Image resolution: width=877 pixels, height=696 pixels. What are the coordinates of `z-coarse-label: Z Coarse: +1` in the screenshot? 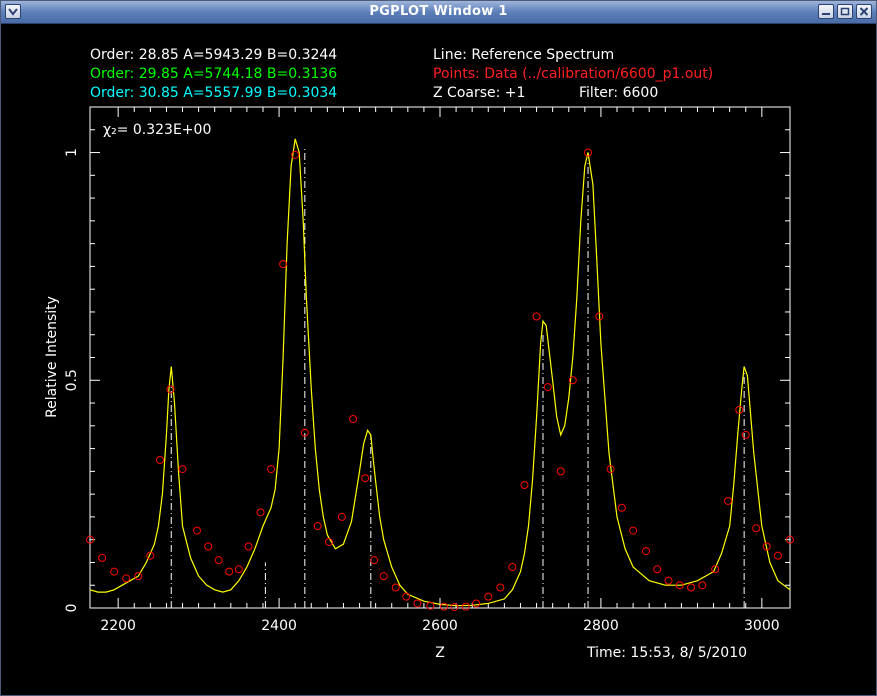 It's located at (479, 93).